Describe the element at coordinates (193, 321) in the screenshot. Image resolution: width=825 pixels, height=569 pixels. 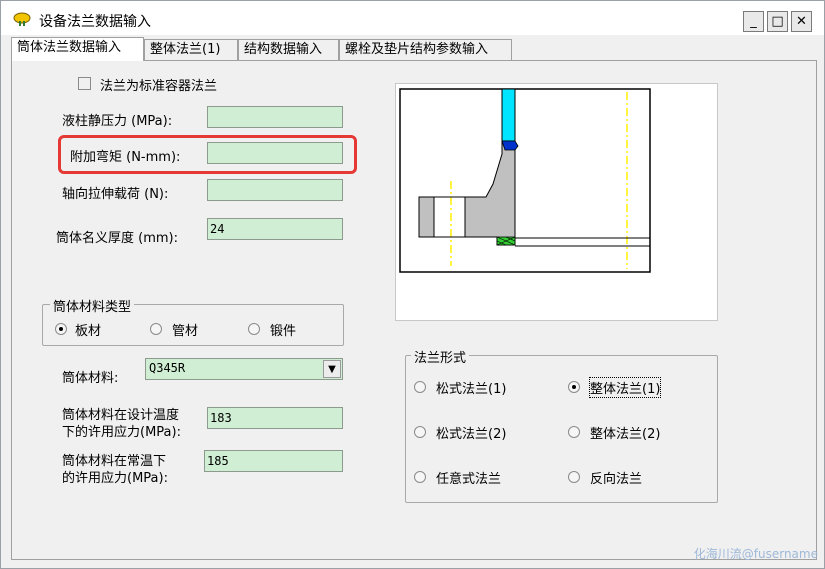
I see `material-type-group: 筒体材料类型 板材 管材 锻件` at that location.